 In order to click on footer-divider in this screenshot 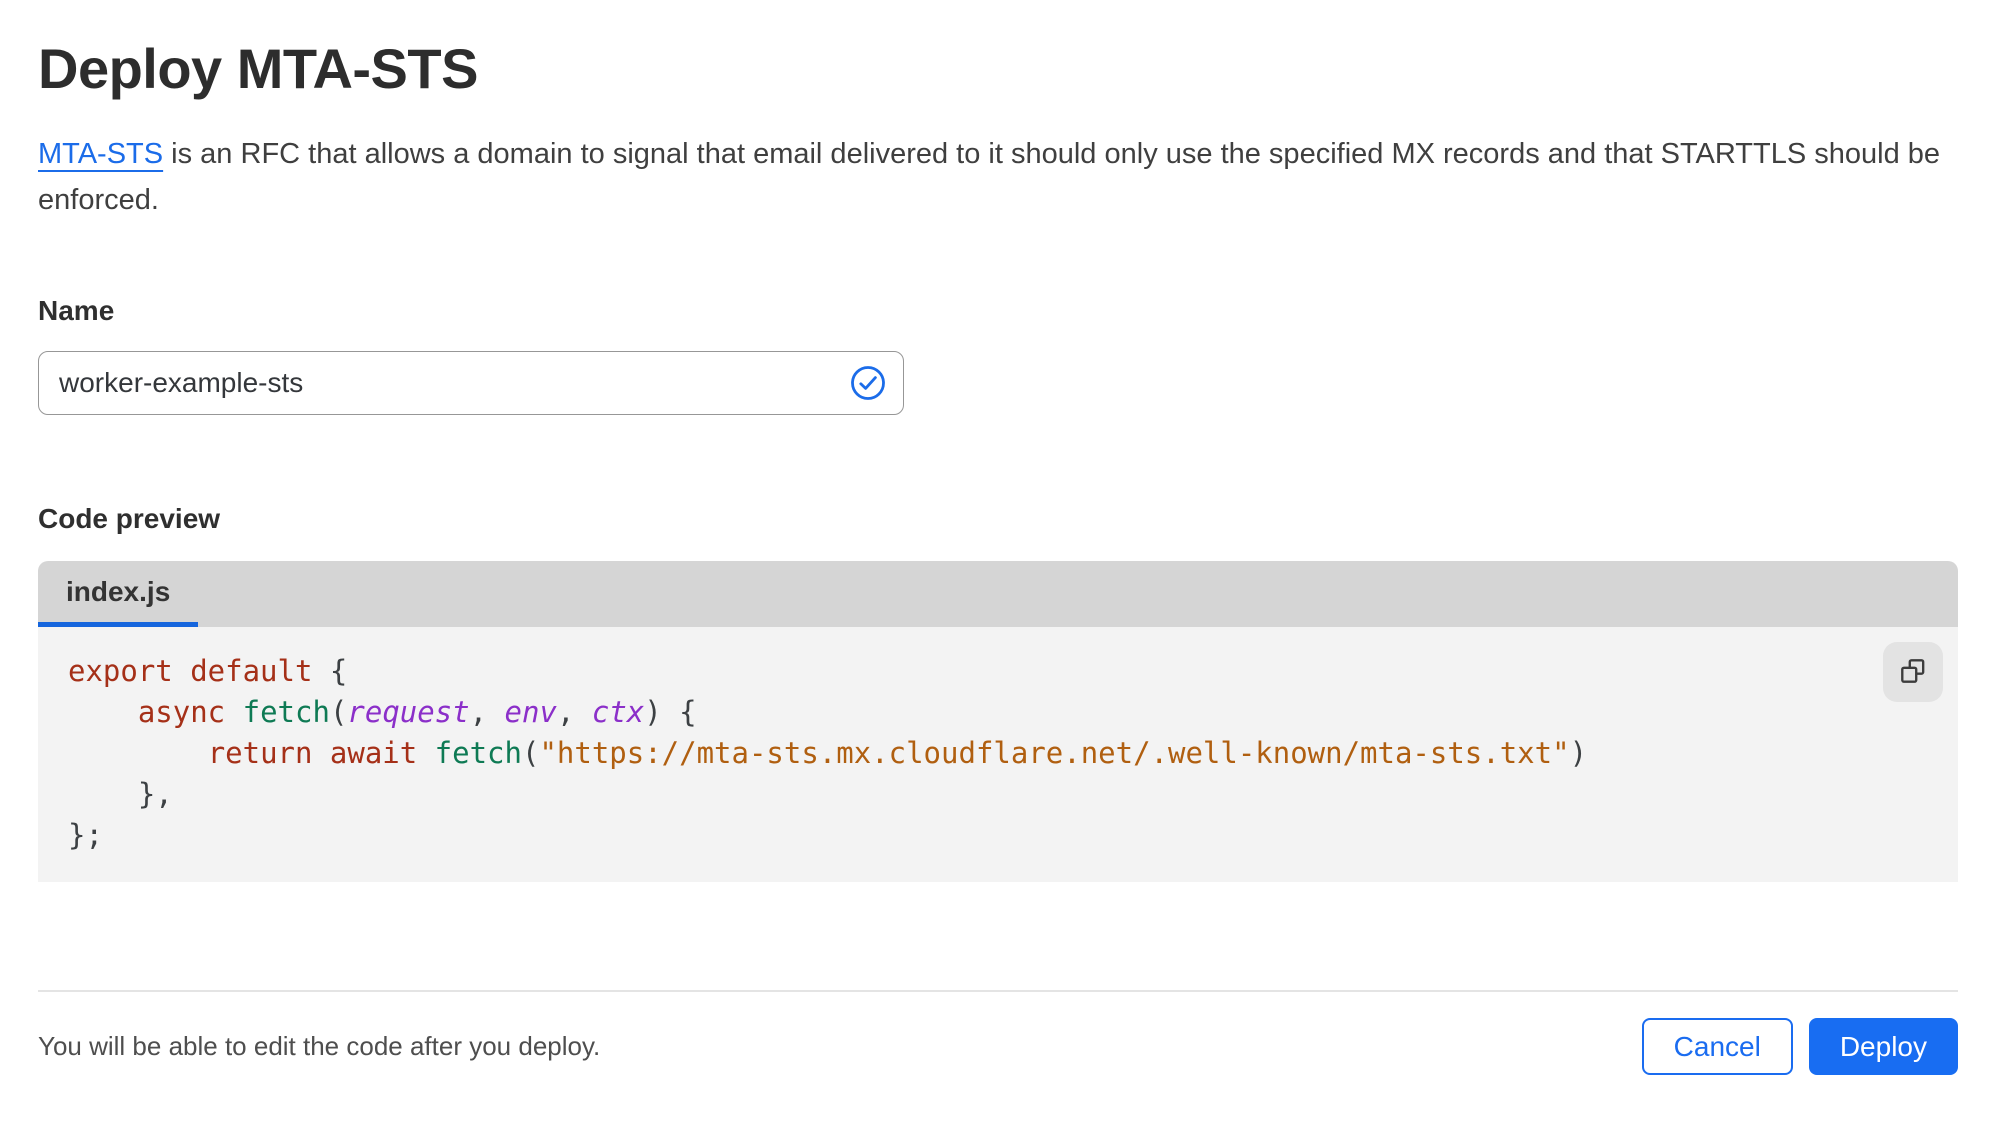, I will do `click(998, 991)`.